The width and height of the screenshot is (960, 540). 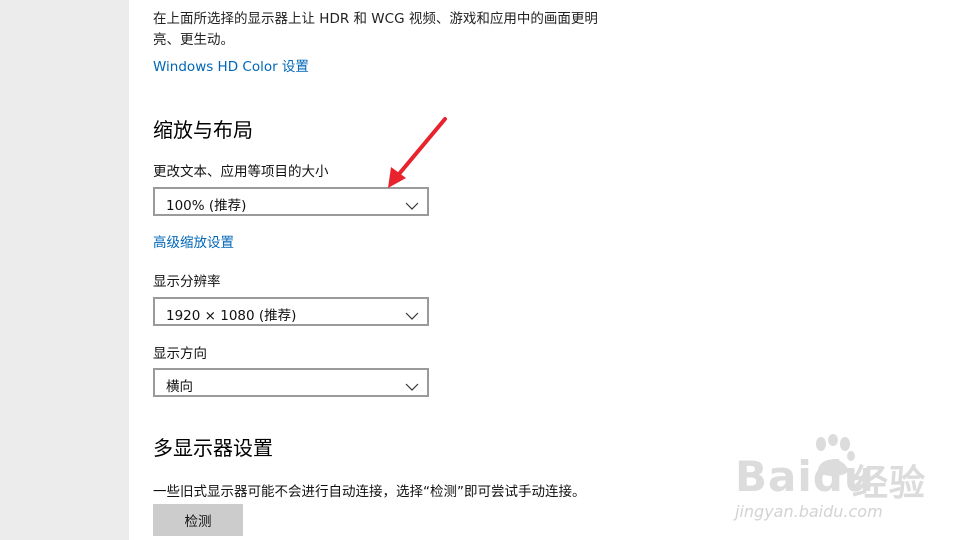 What do you see at coordinates (417, 152) in the screenshot?
I see `annotation-arrow-icon` at bounding box center [417, 152].